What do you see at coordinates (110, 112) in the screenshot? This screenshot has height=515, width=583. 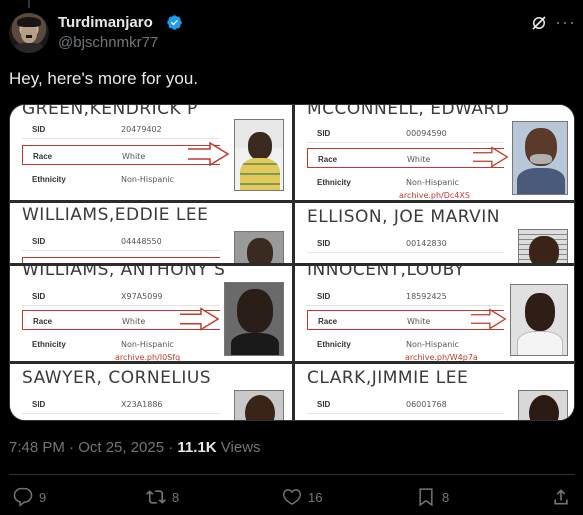 I see `record-name: GREEN,KENDRICK P` at bounding box center [110, 112].